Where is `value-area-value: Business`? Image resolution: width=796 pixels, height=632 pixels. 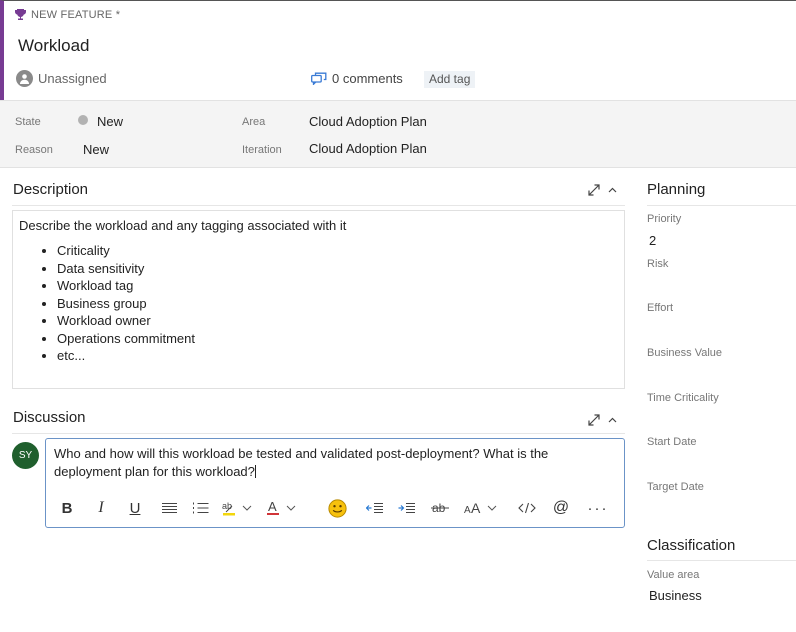 value-area-value: Business is located at coordinates (675, 595).